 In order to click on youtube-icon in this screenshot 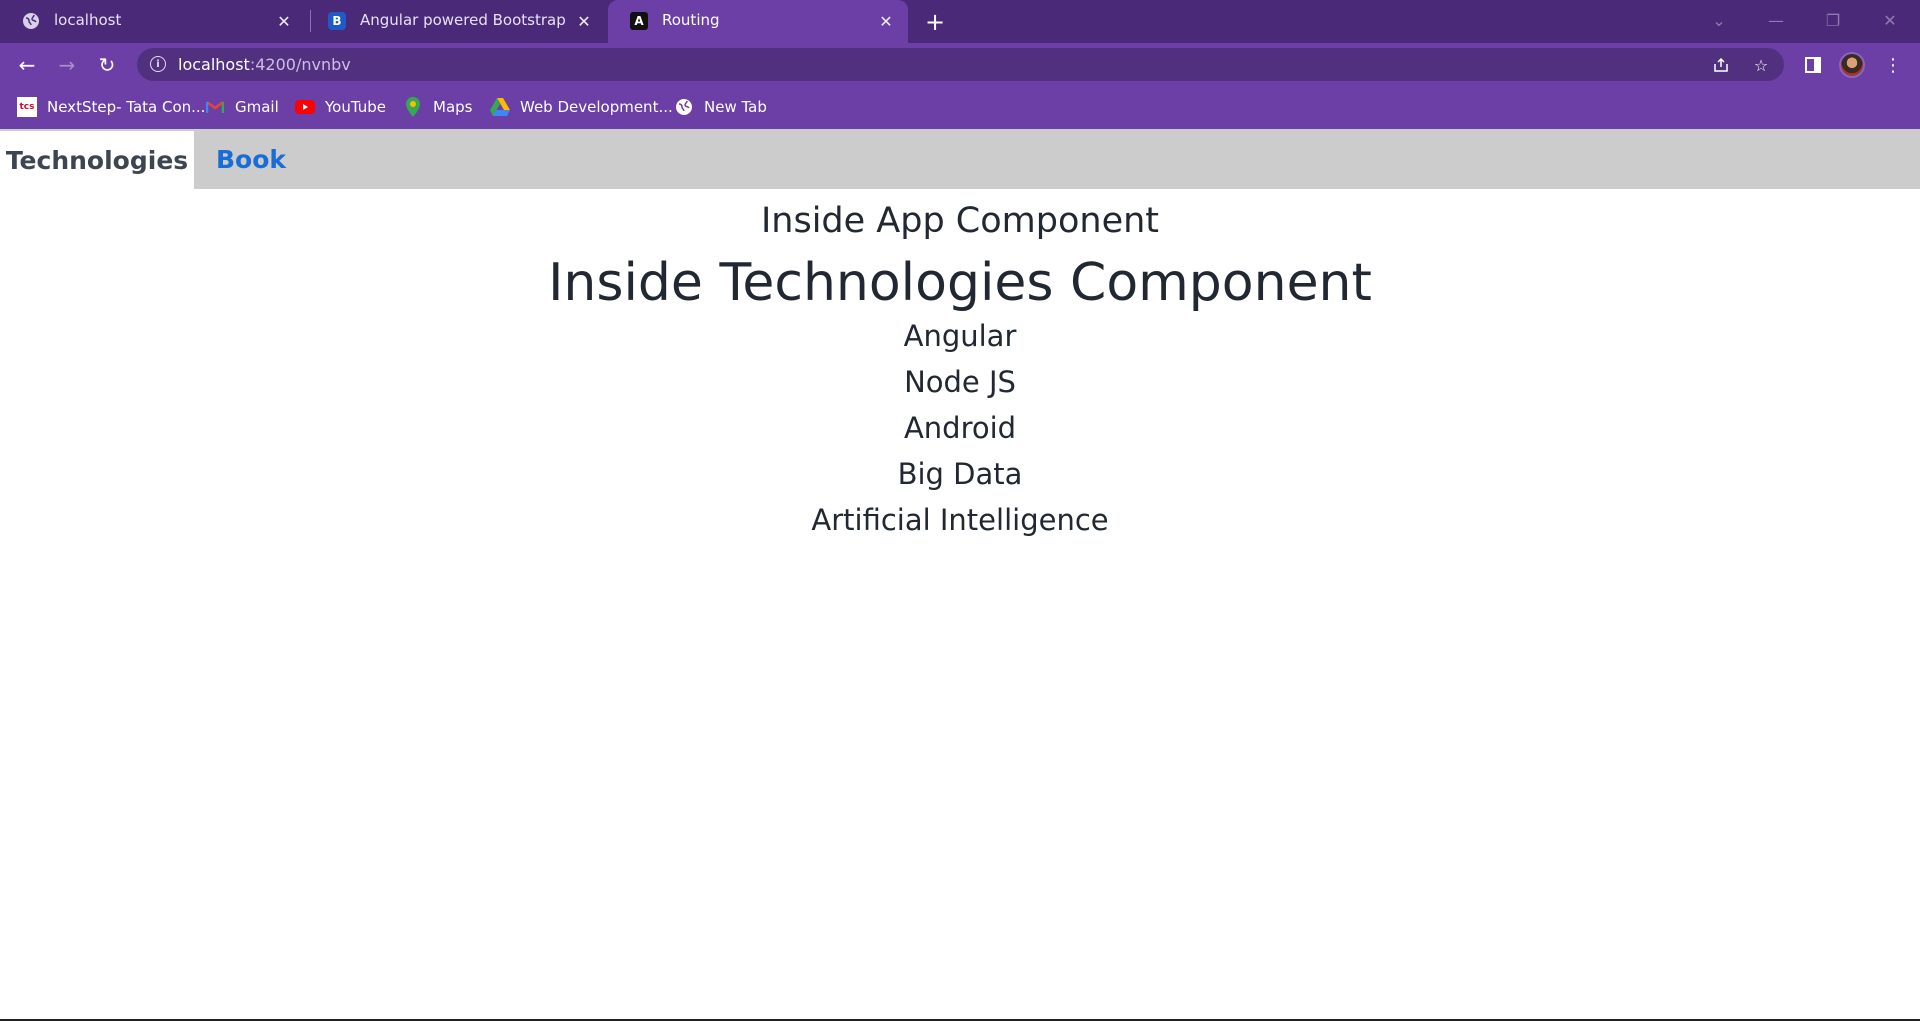, I will do `click(305, 107)`.